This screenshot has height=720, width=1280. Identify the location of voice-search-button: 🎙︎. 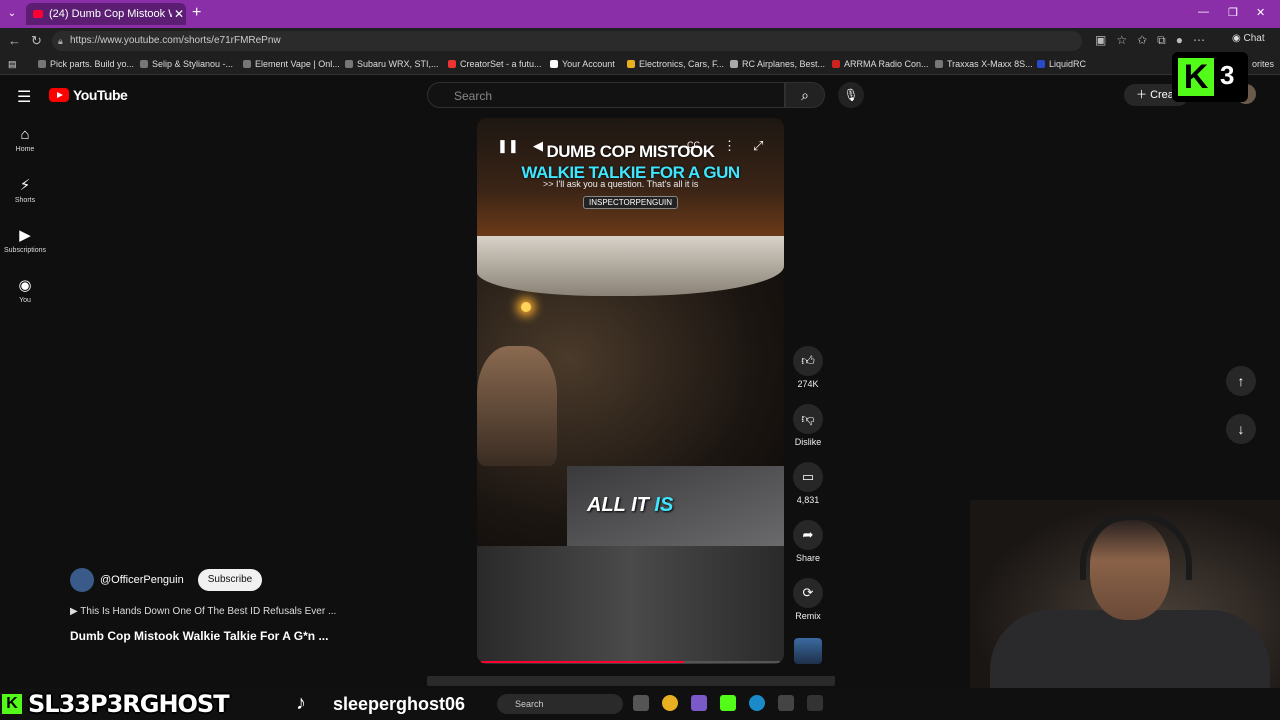
(851, 95).